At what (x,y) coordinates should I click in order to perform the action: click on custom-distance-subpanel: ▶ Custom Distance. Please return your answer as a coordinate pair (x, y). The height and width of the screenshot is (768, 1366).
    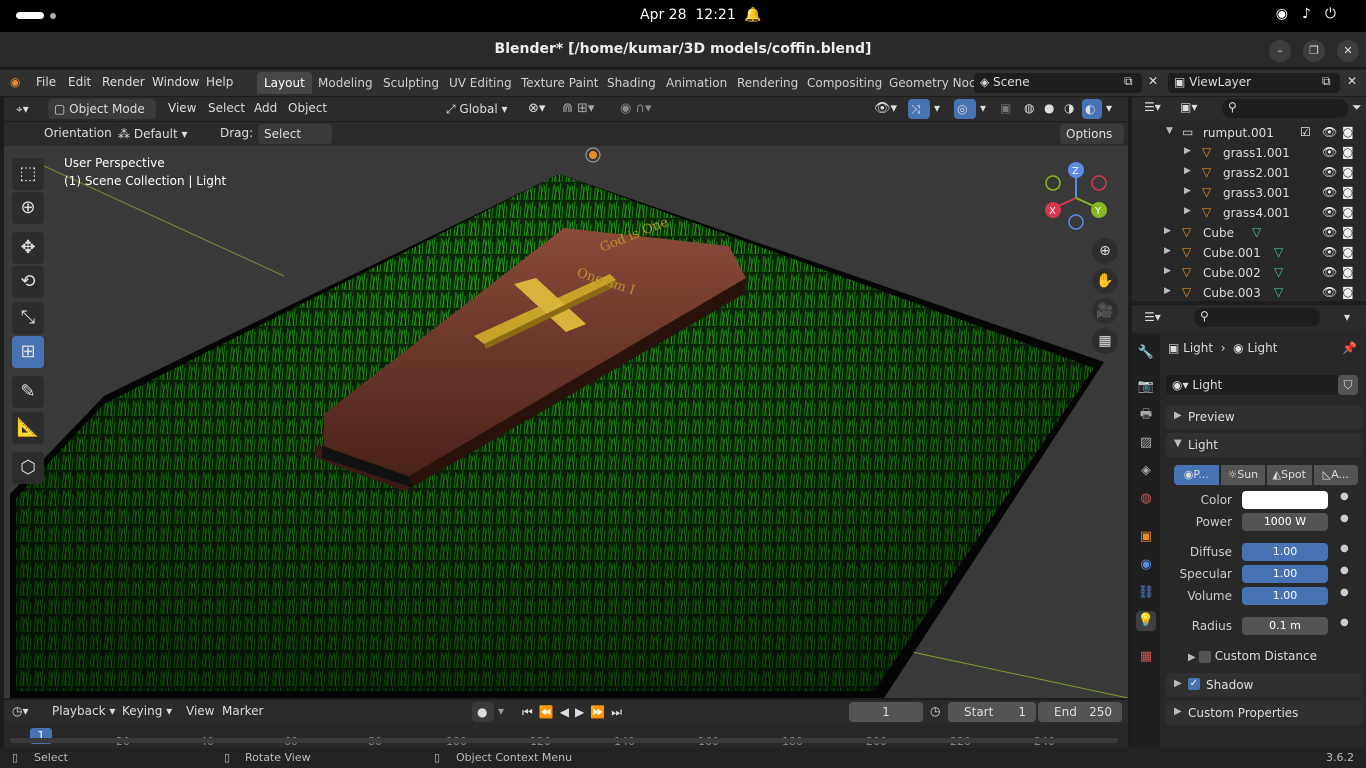
    Looking at the image, I should click on (1252, 656).